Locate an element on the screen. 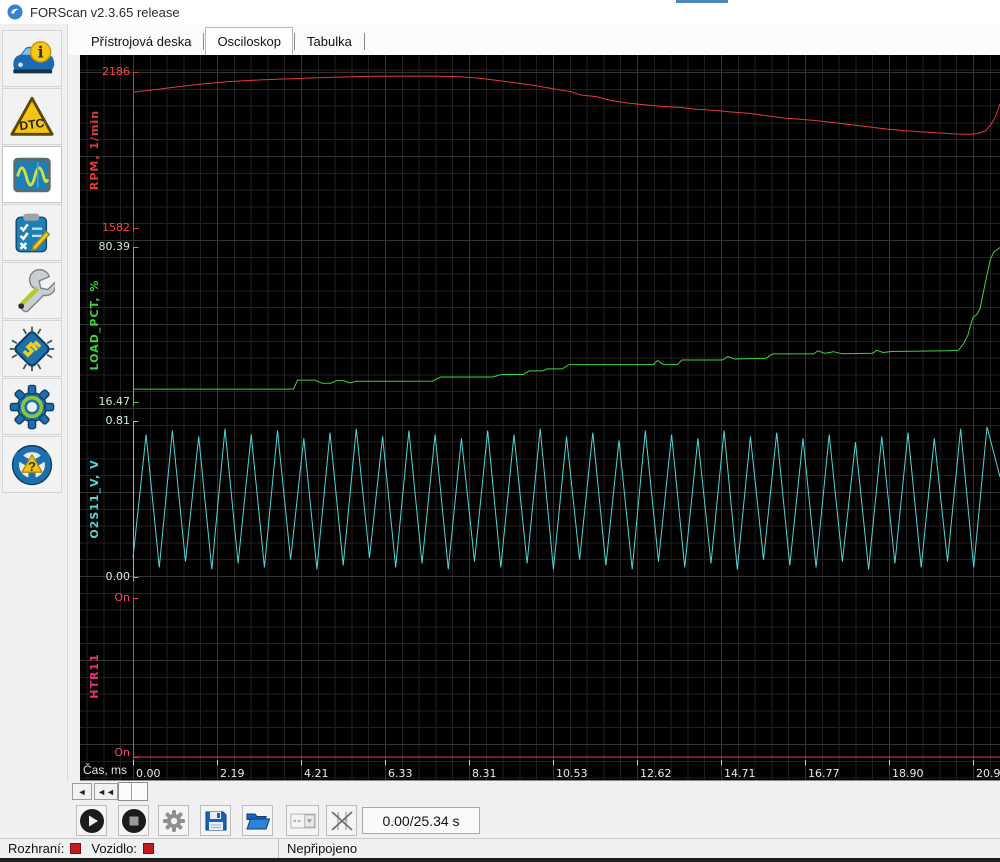  sidebar-item-service is located at coordinates (32, 290).